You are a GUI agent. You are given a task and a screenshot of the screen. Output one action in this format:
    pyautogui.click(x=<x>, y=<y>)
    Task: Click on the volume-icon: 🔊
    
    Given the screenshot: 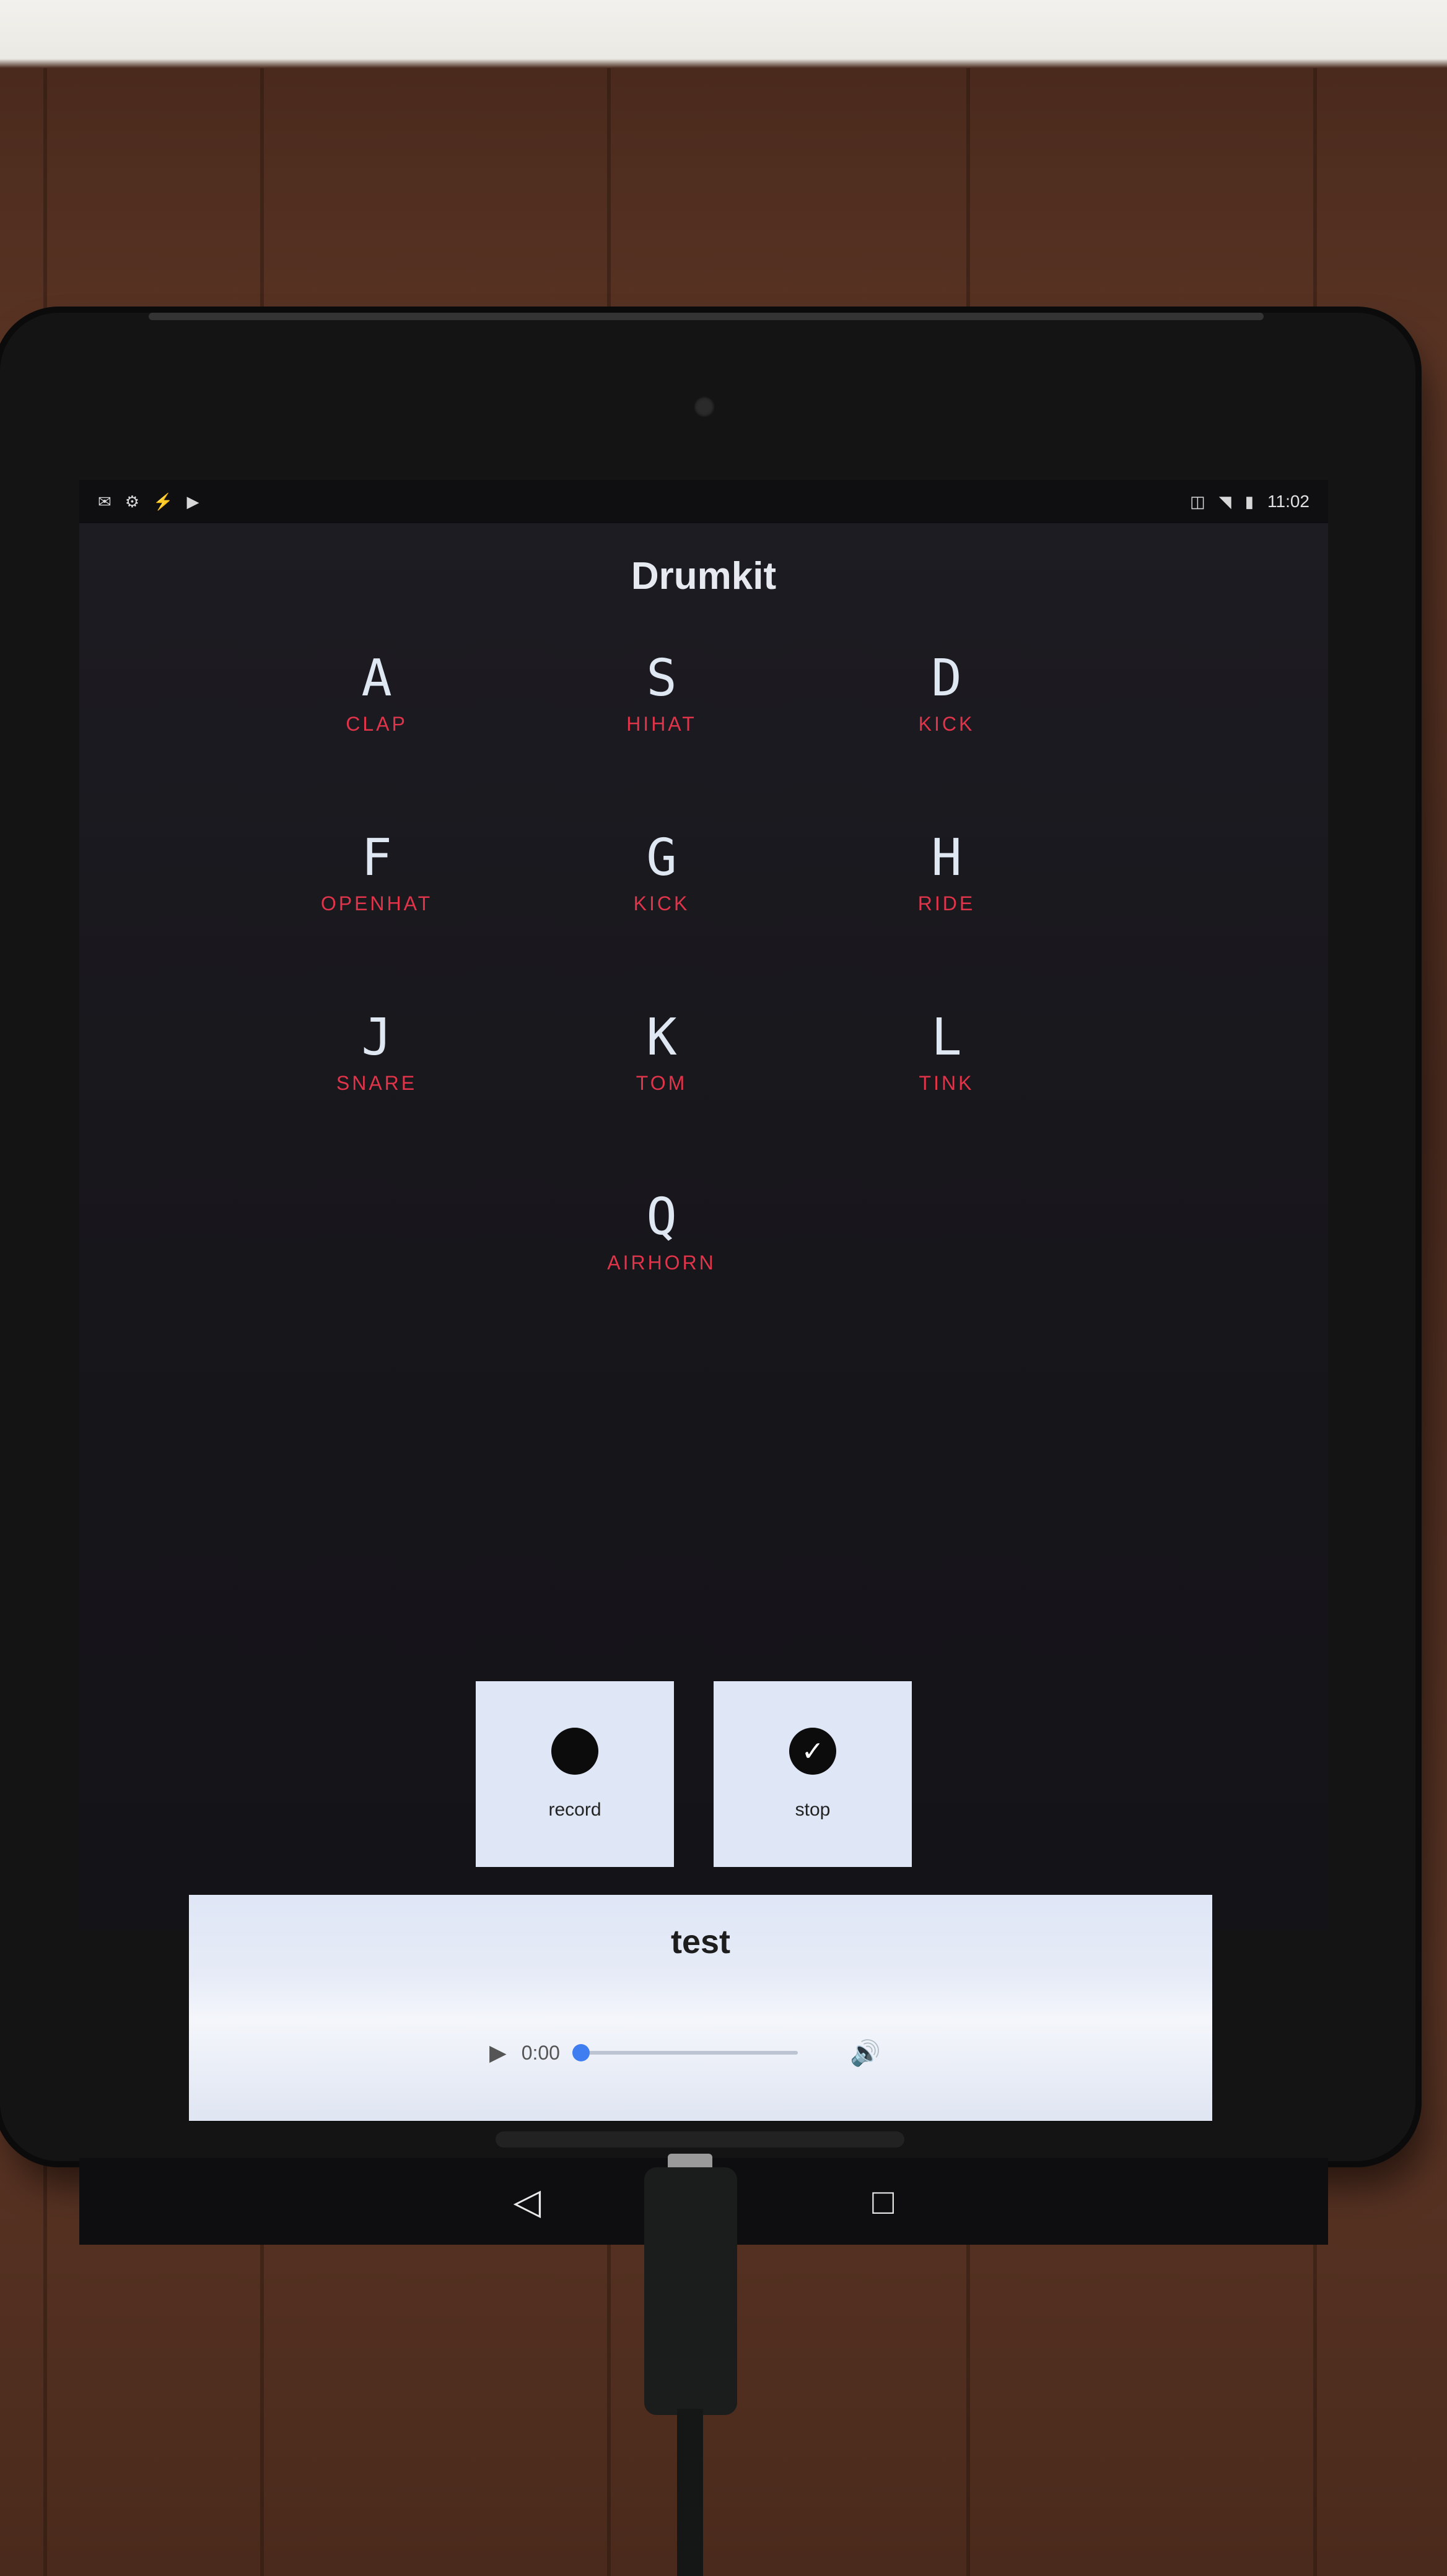 What is the action you would take?
    pyautogui.click(x=866, y=2053)
    